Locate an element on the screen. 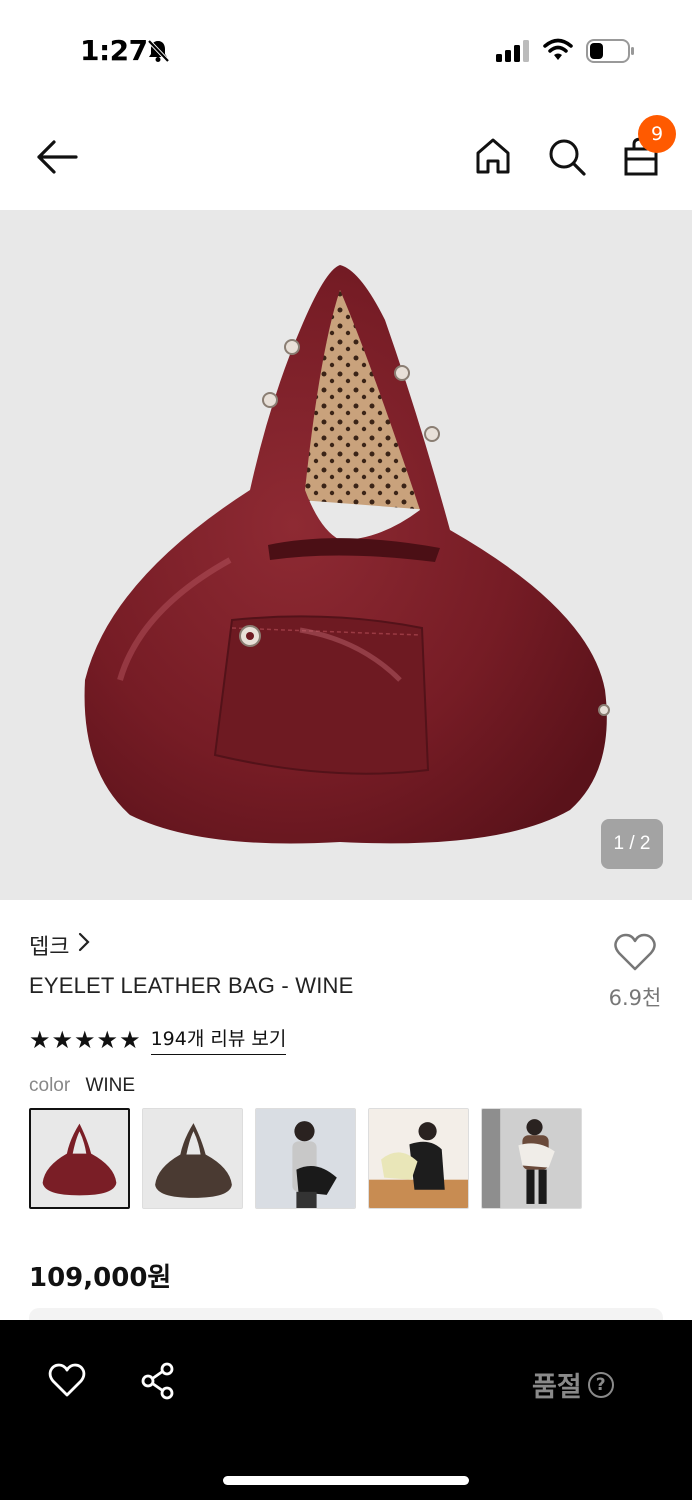  thumbnail-wine is located at coordinates (79, 1158).